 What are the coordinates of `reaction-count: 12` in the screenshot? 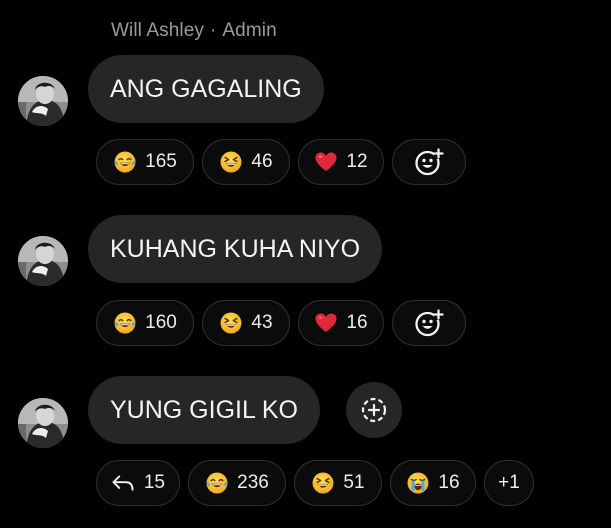 It's located at (357, 161).